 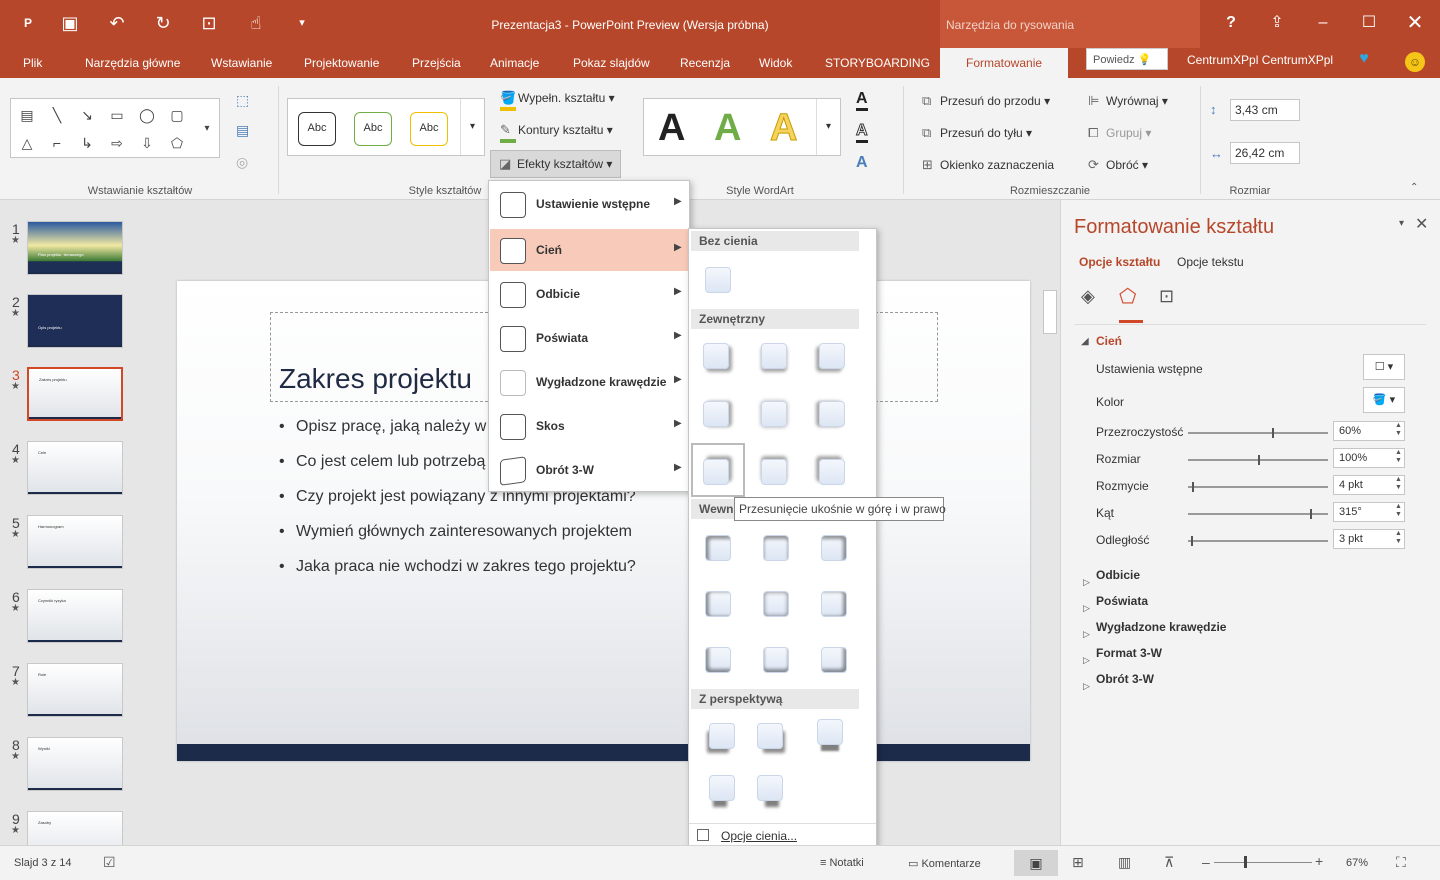 What do you see at coordinates (341, 63) in the screenshot?
I see `tab-design: Projektowanie` at bounding box center [341, 63].